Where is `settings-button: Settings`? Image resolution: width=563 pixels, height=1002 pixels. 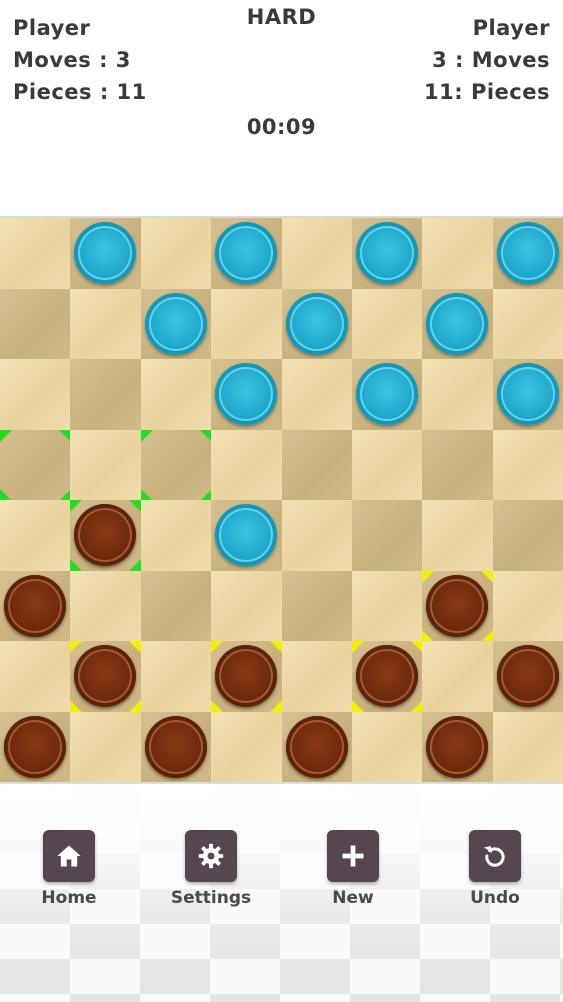
settings-button: Settings is located at coordinates (211, 869).